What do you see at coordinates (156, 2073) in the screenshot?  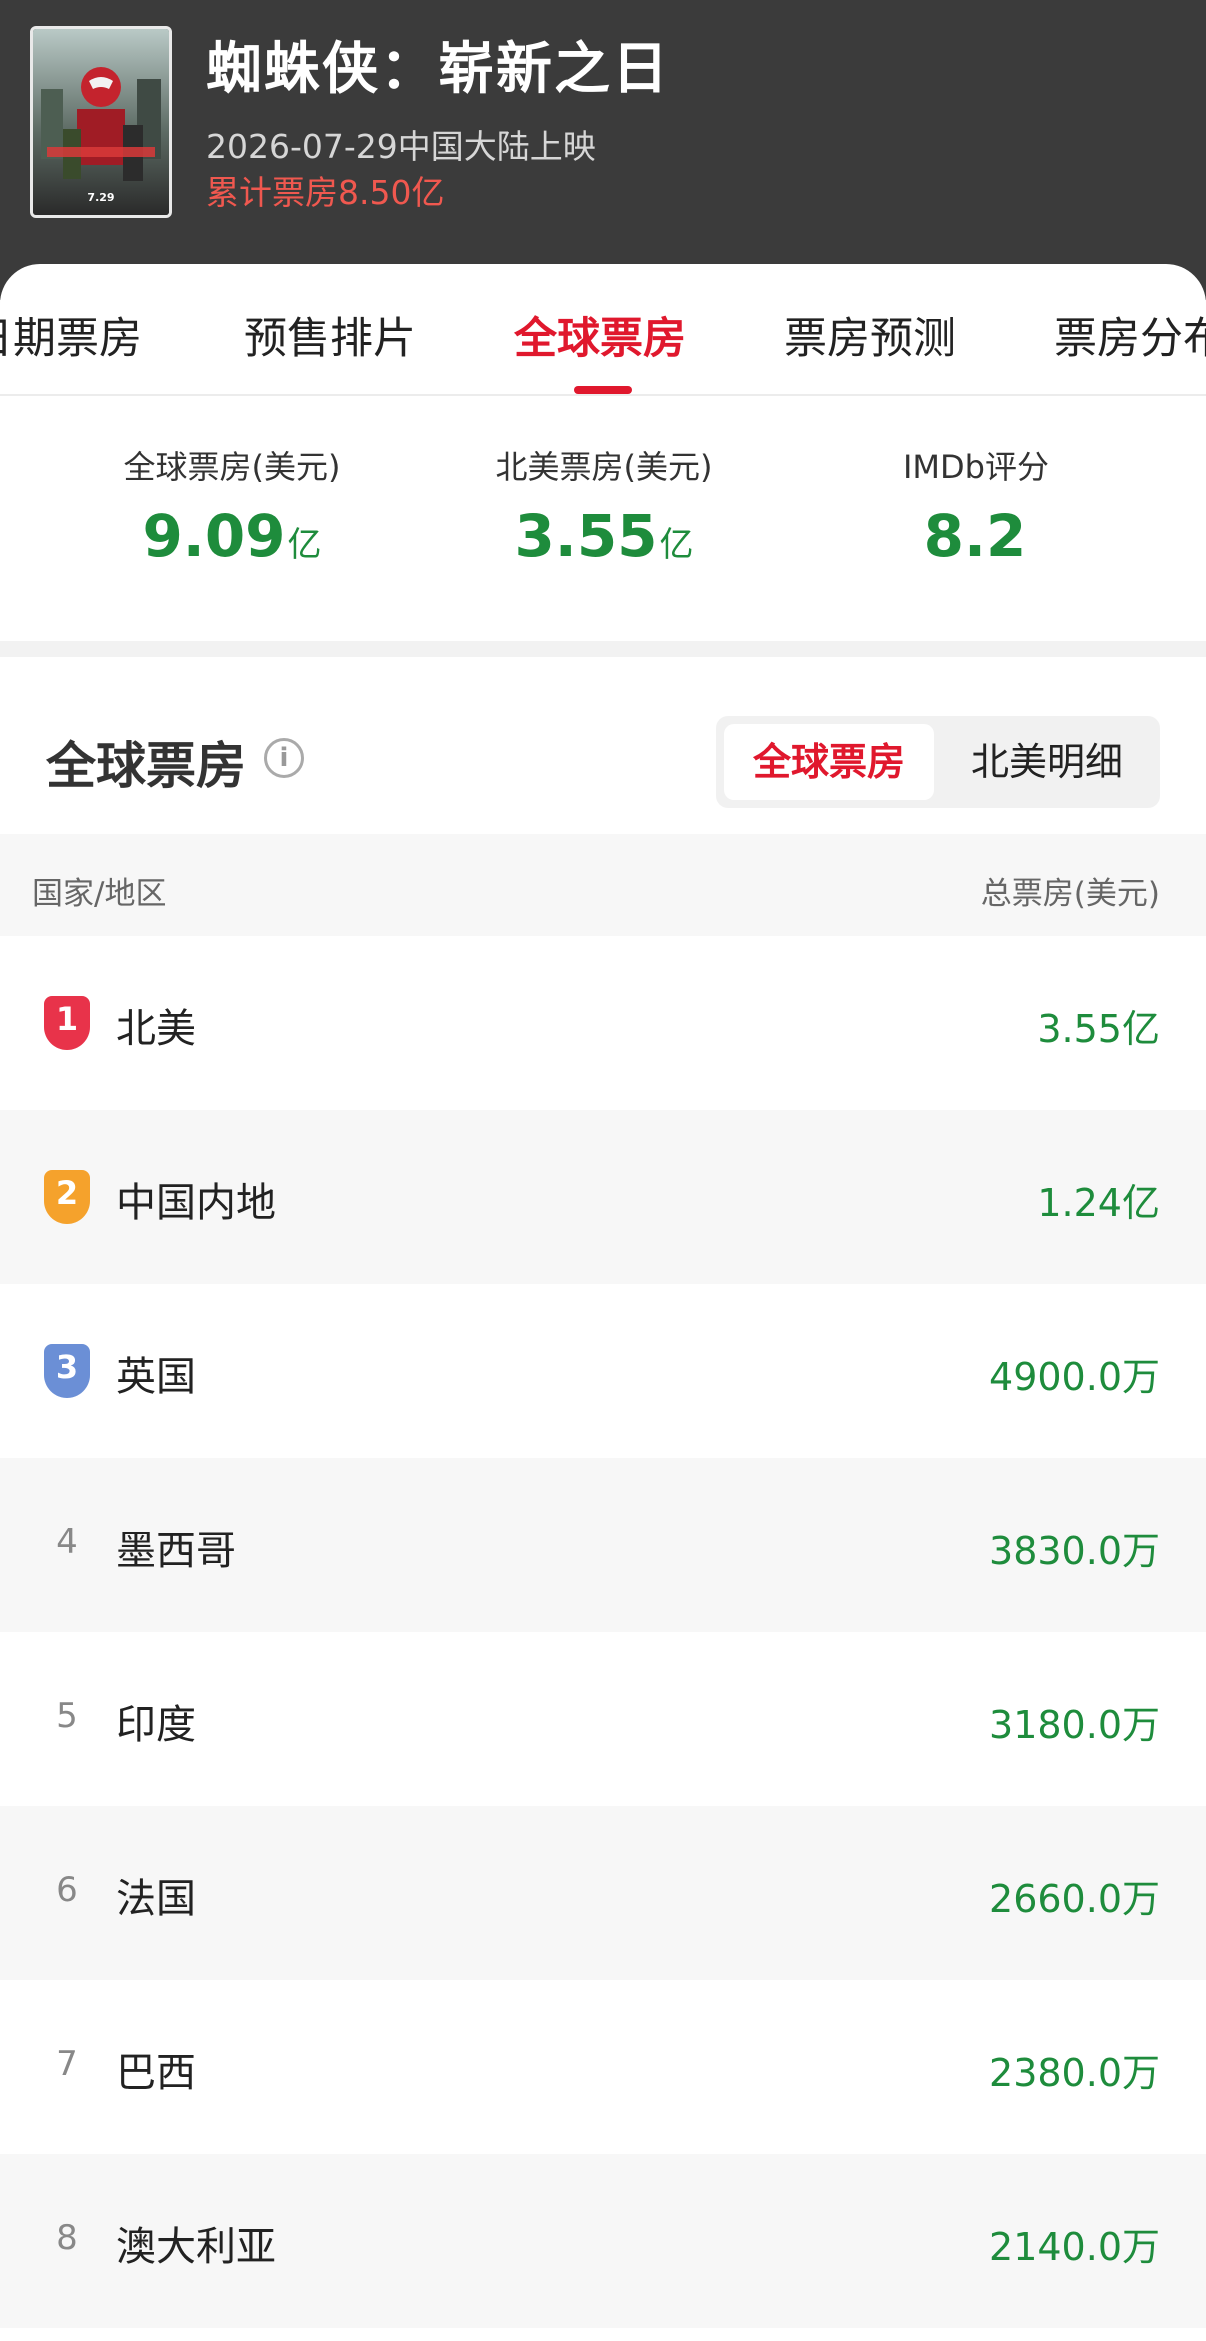 I see `country-name: 巴西` at bounding box center [156, 2073].